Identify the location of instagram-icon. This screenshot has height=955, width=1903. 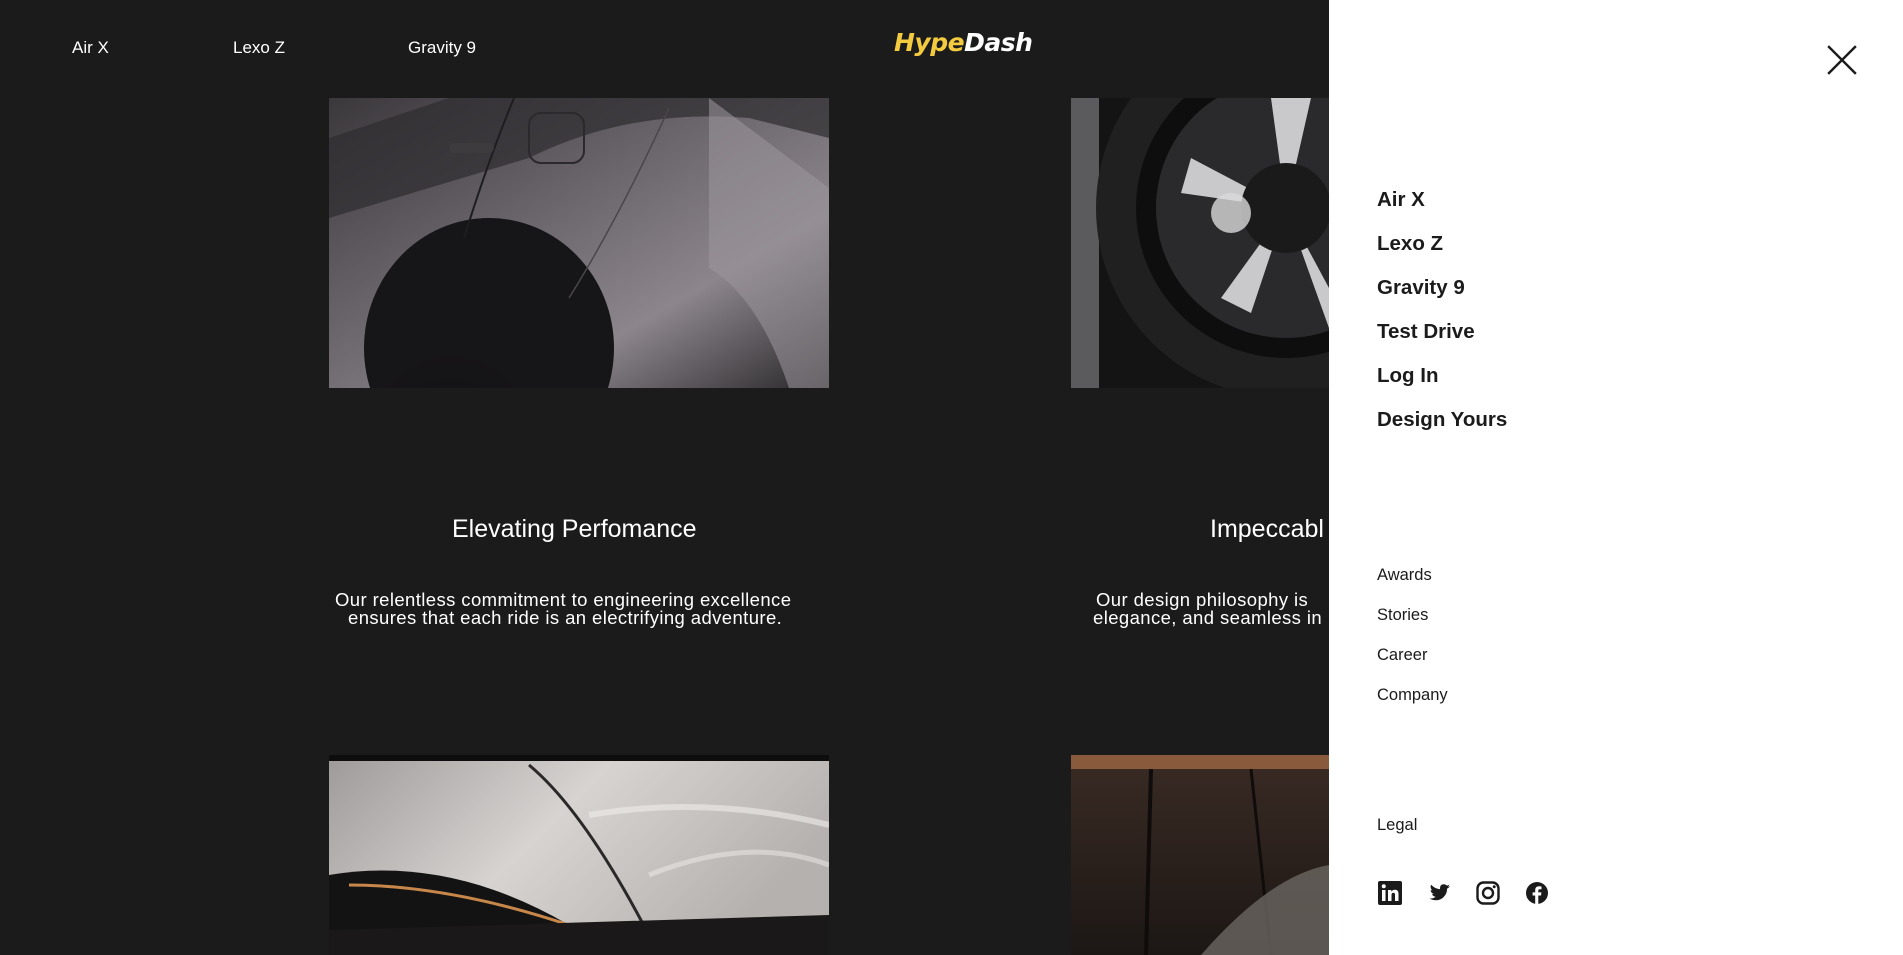
(1488, 893).